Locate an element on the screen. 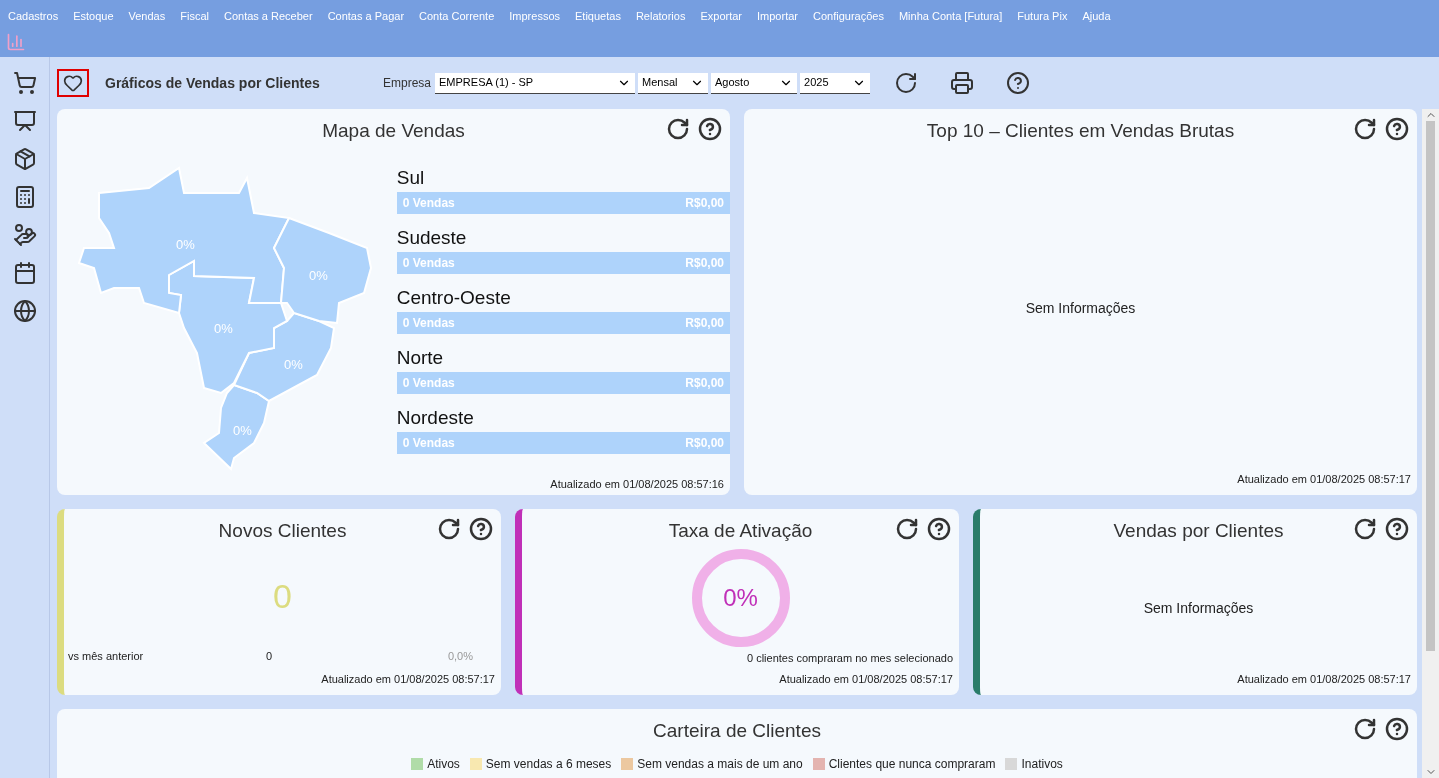 The image size is (1439, 778). menu-item: Ajuda is located at coordinates (1096, 16).